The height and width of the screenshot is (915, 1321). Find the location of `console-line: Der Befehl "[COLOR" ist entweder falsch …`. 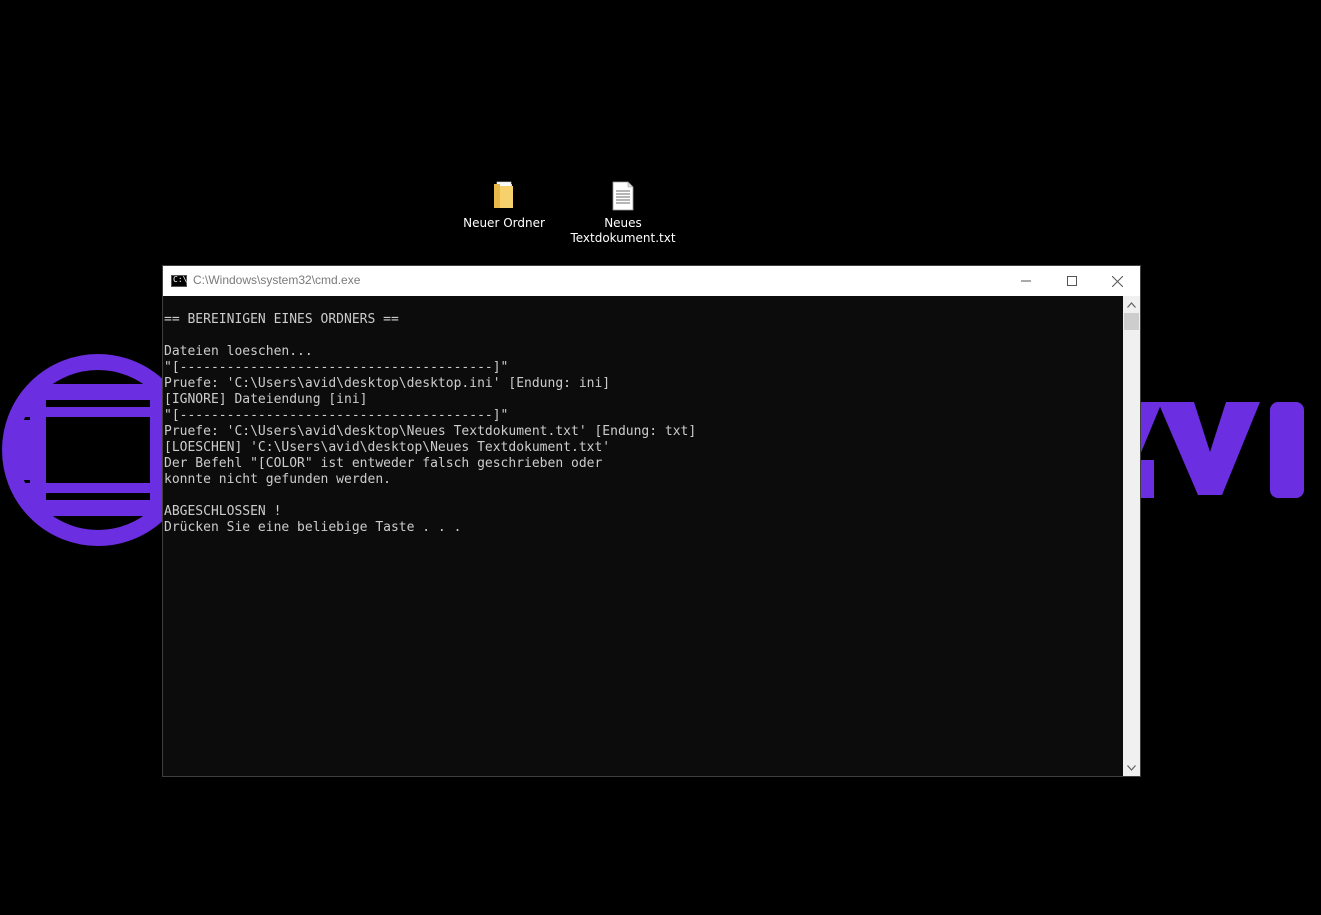

console-line: Der Befehl "[COLOR" ist entweder falsch … is located at coordinates (383, 463).